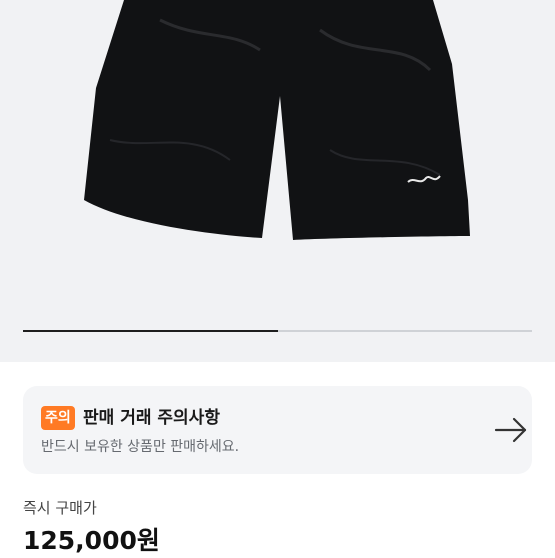 The height and width of the screenshot is (558, 555). What do you see at coordinates (150, 331) in the screenshot?
I see `gallery-progress-fill` at bounding box center [150, 331].